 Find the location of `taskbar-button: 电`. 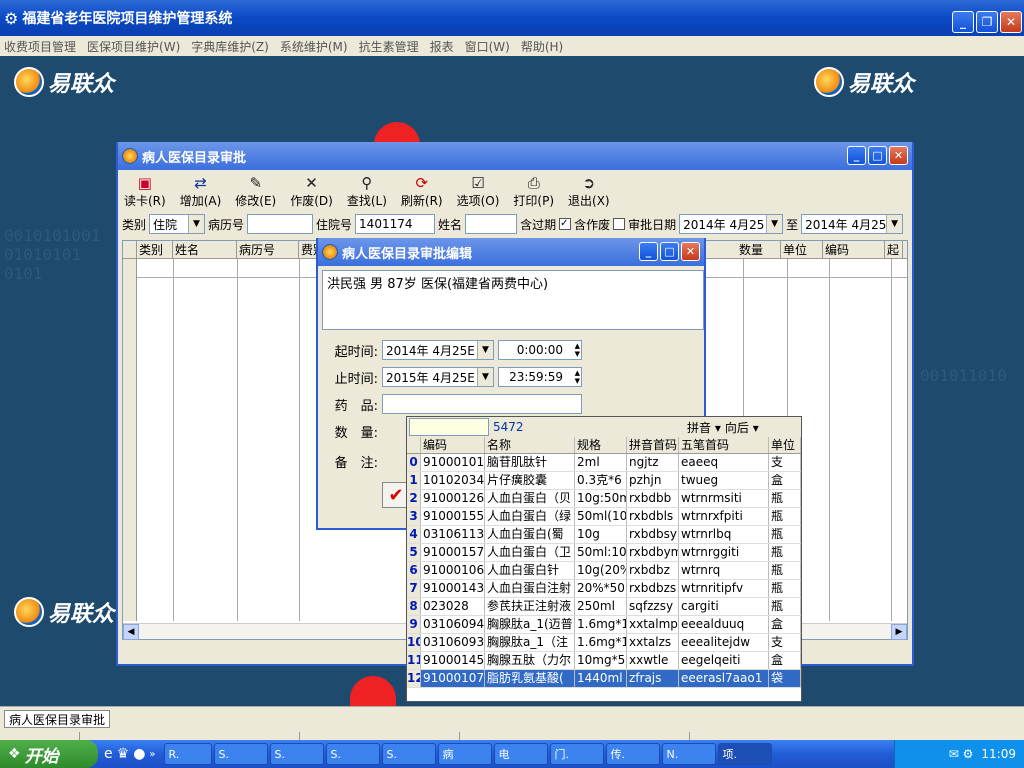

taskbar-button: 电 is located at coordinates (520, 754).